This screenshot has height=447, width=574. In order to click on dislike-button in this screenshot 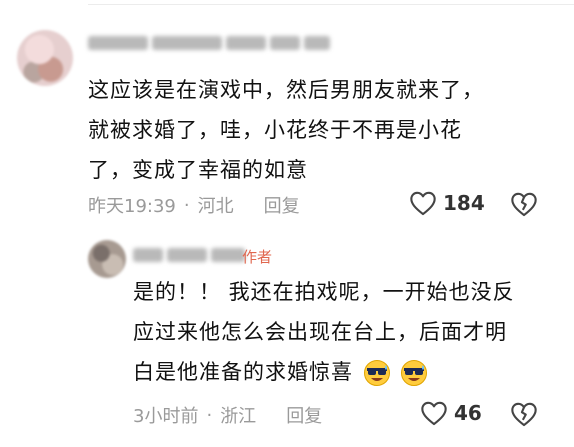, I will do `click(524, 206)`.